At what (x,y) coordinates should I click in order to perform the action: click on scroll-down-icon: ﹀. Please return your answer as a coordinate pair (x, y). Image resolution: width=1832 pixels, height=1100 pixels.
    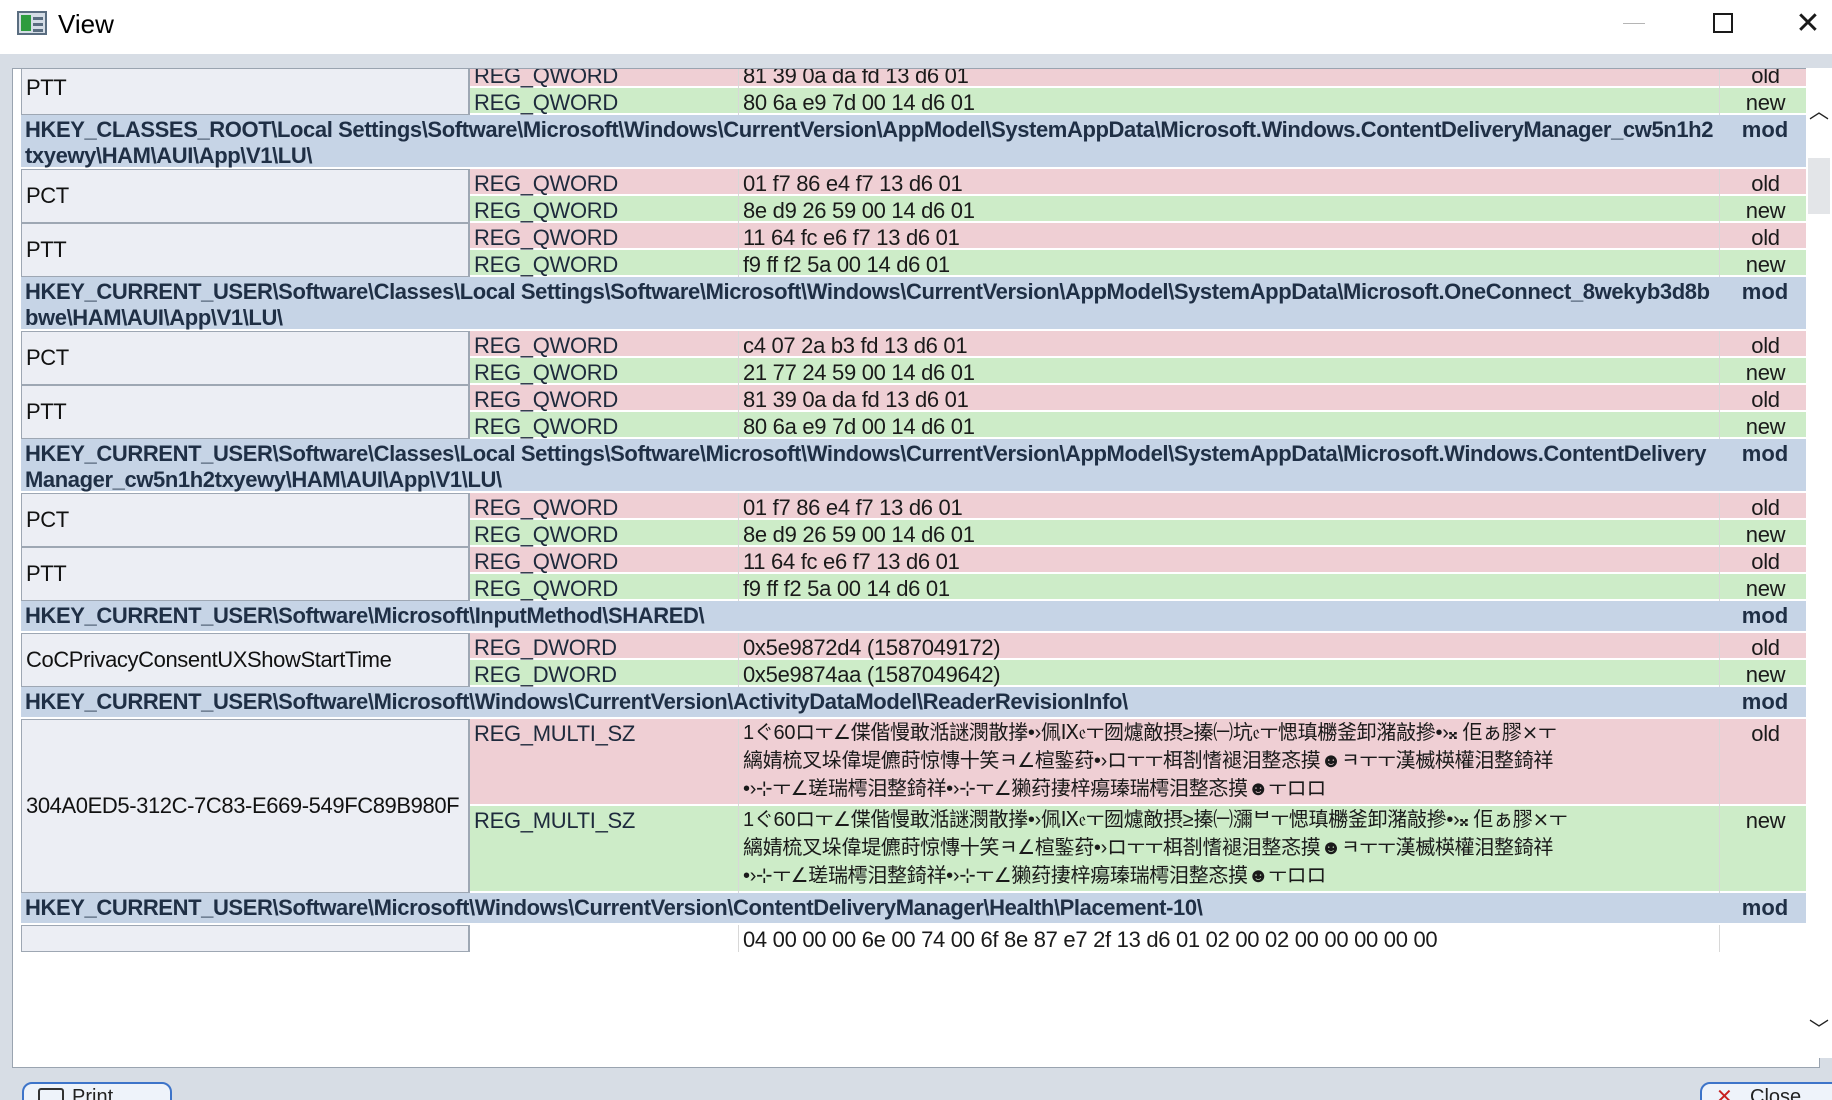
    Looking at the image, I should click on (1819, 1029).